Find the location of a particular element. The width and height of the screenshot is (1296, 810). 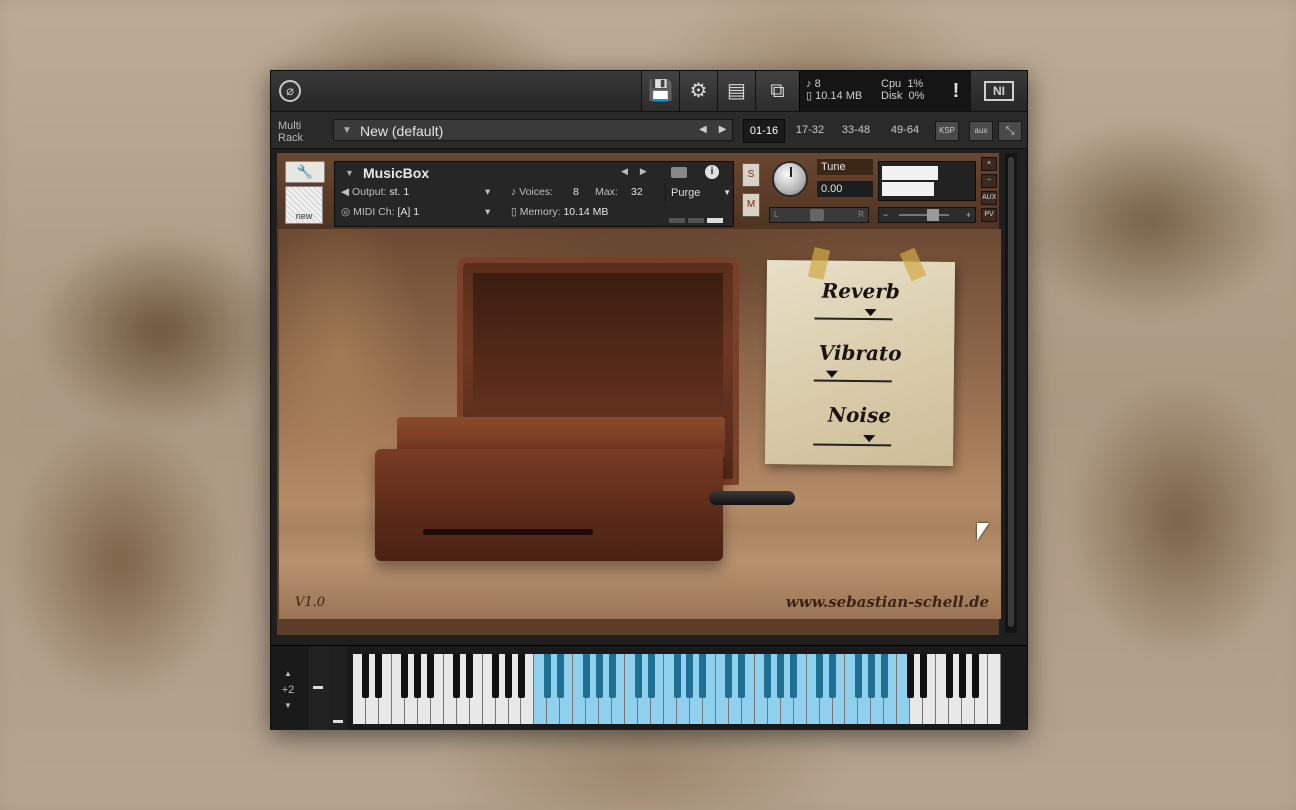

camera-icon is located at coordinates (679, 172).